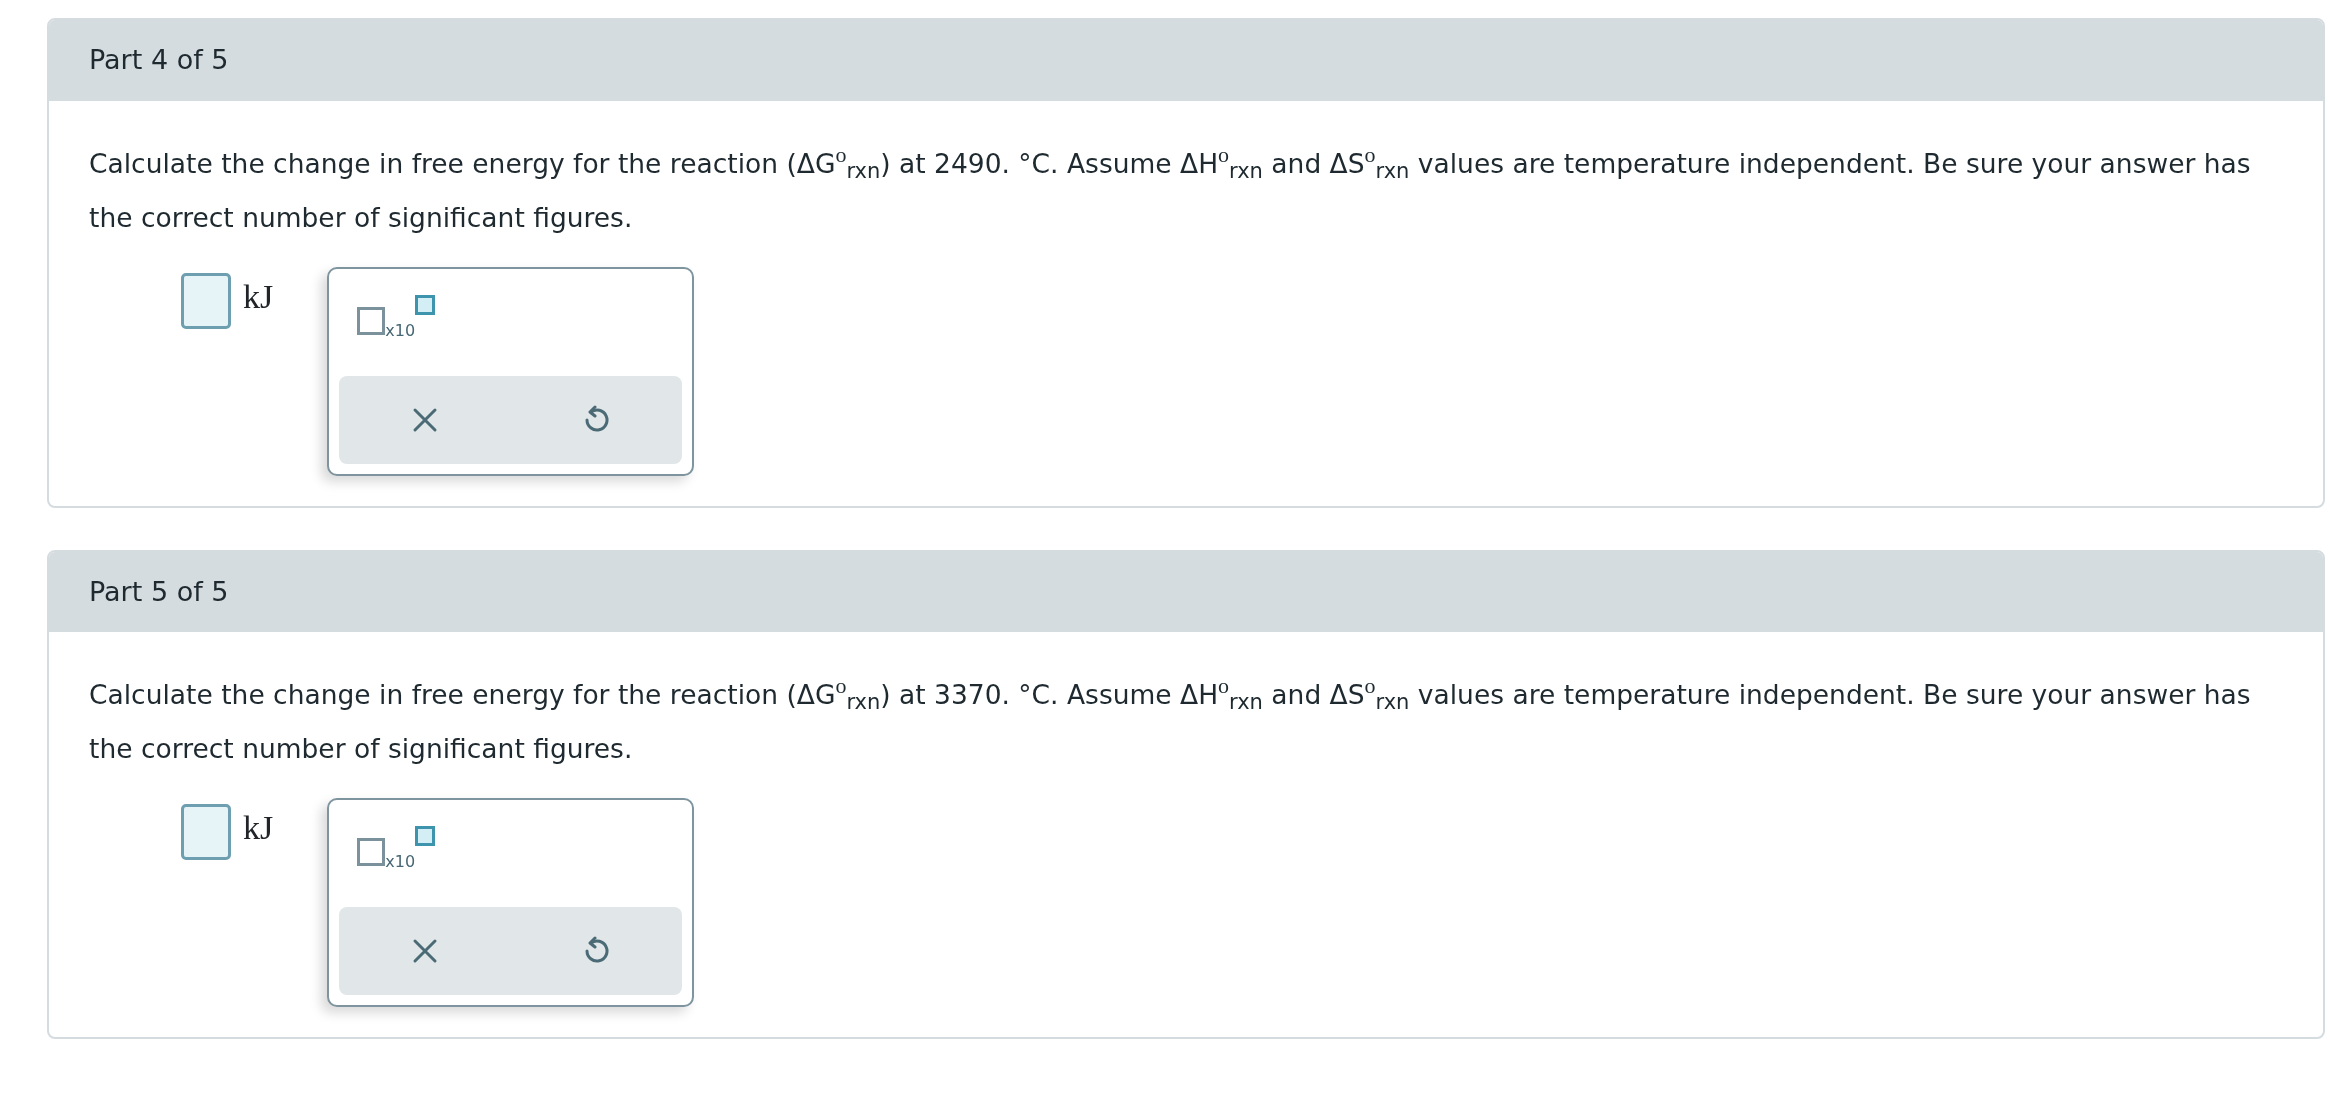 This screenshot has width=2330, height=1096. Describe the element at coordinates (1170, 187) in the screenshot. I see `question-text: Calculate the change in free energy for the reaction (ΔG$^{o}$$_{rxn}$) at 2490. °C. Assume ΔH$^{o}$$_{rxn}$ and ΔS$^{o}$$_{rxn}$ values are temperature independent. Be sure your answer has the correct number of significant figures.` at that location.